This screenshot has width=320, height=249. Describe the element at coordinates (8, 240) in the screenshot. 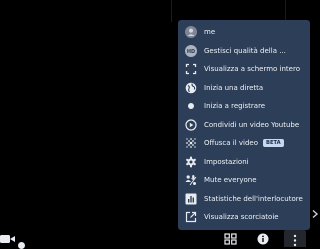

I see `camera-icon` at that location.